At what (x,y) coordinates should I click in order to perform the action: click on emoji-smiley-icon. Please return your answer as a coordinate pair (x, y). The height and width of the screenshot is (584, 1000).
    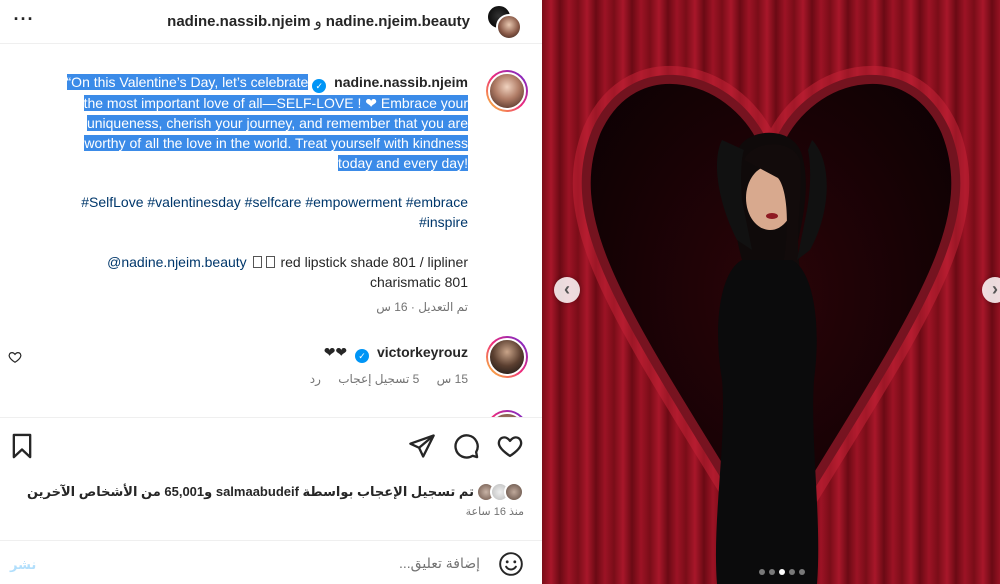
    Looking at the image, I should click on (511, 564).